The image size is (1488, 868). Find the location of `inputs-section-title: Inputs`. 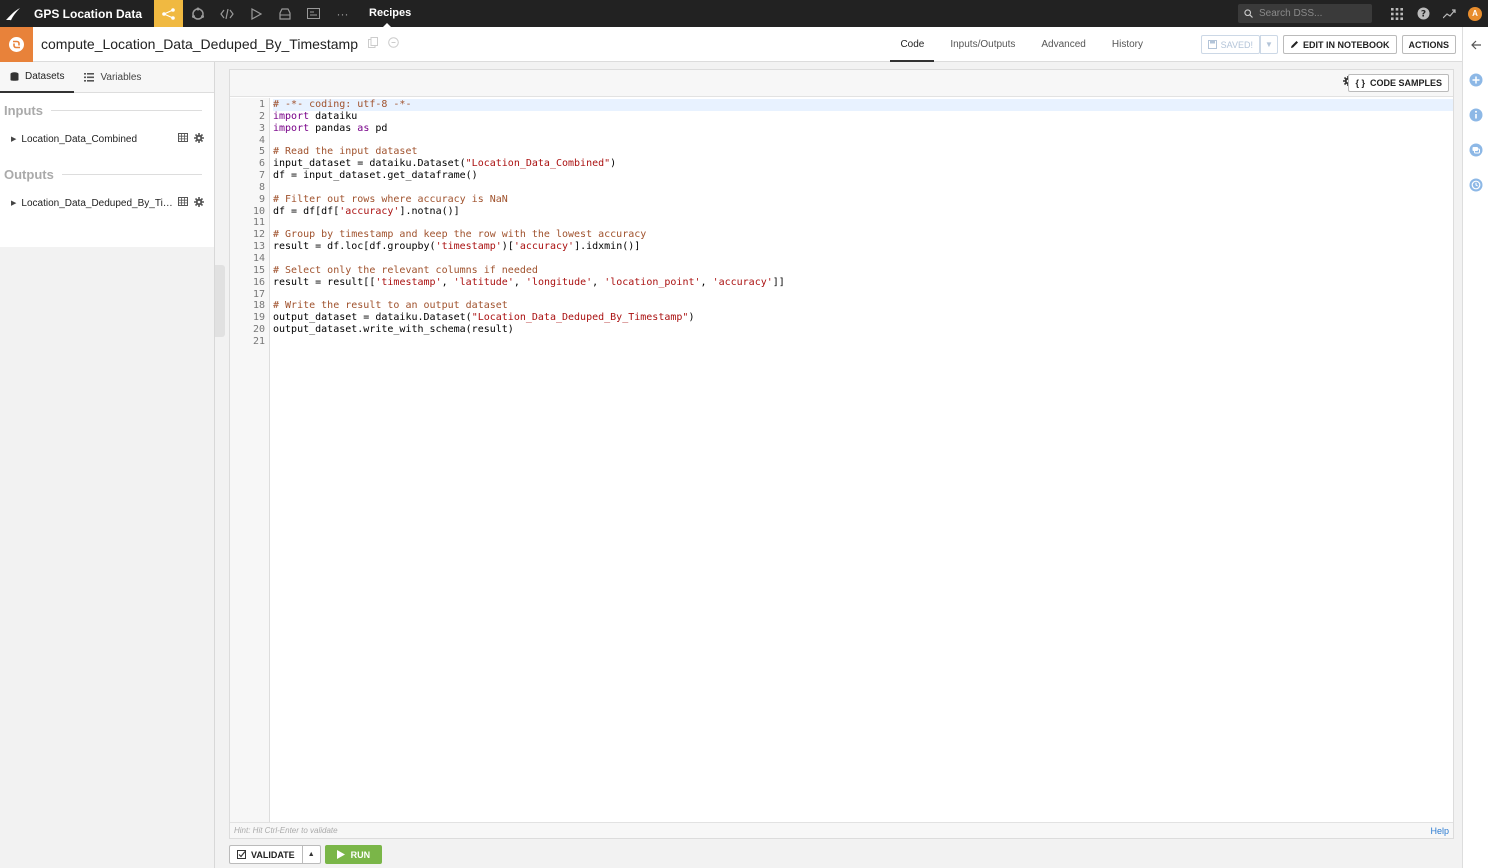

inputs-section-title: Inputs is located at coordinates (107, 110).